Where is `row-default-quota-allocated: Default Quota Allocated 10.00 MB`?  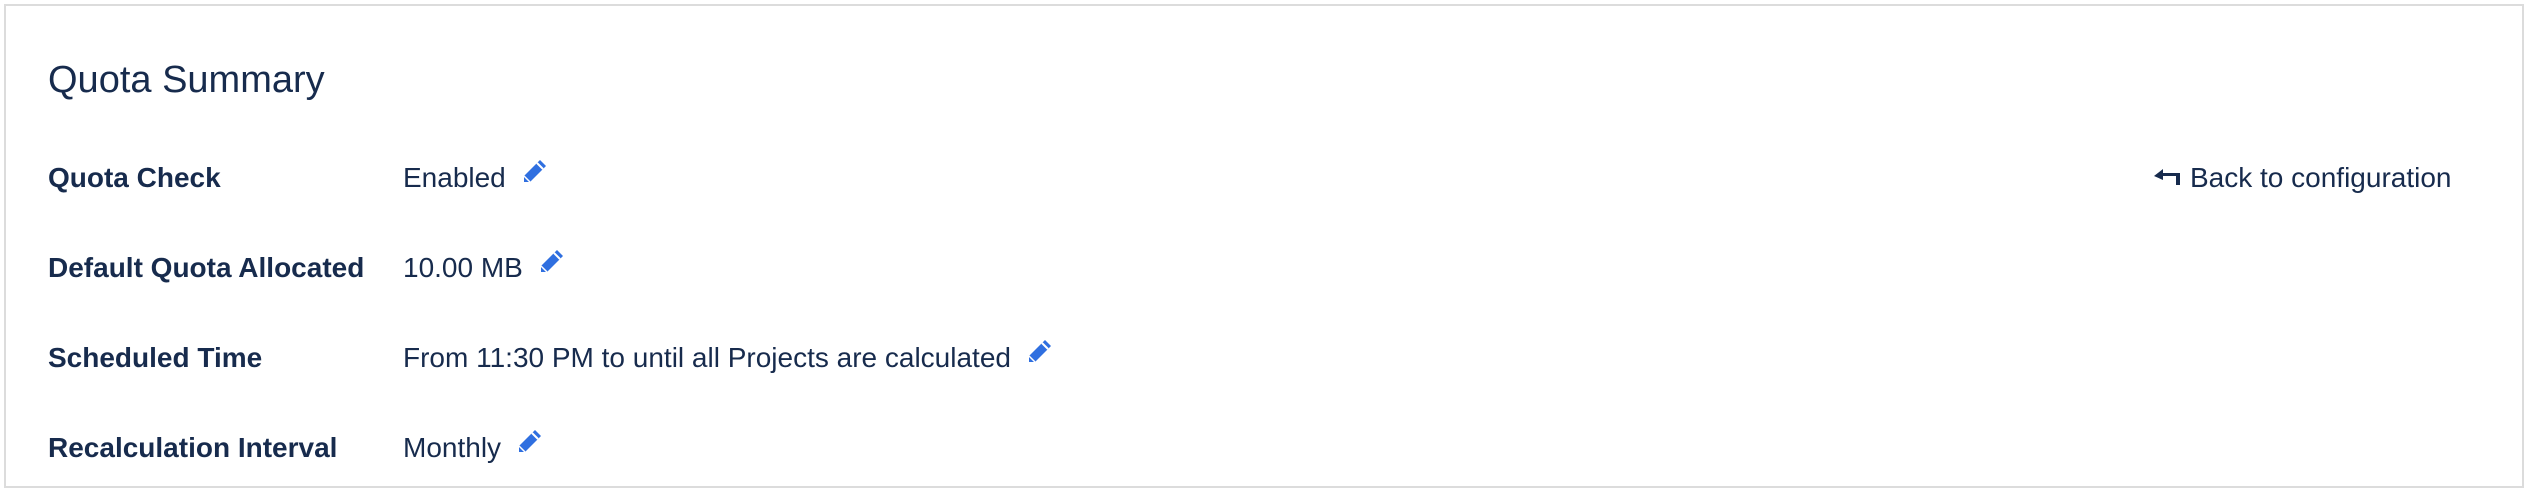
row-default-quota-allocated: Default Quota Allocated 10.00 MB is located at coordinates (1268, 268).